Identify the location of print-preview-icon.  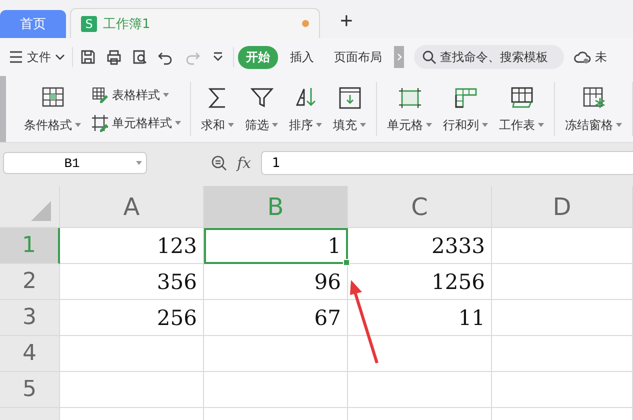
(140, 57).